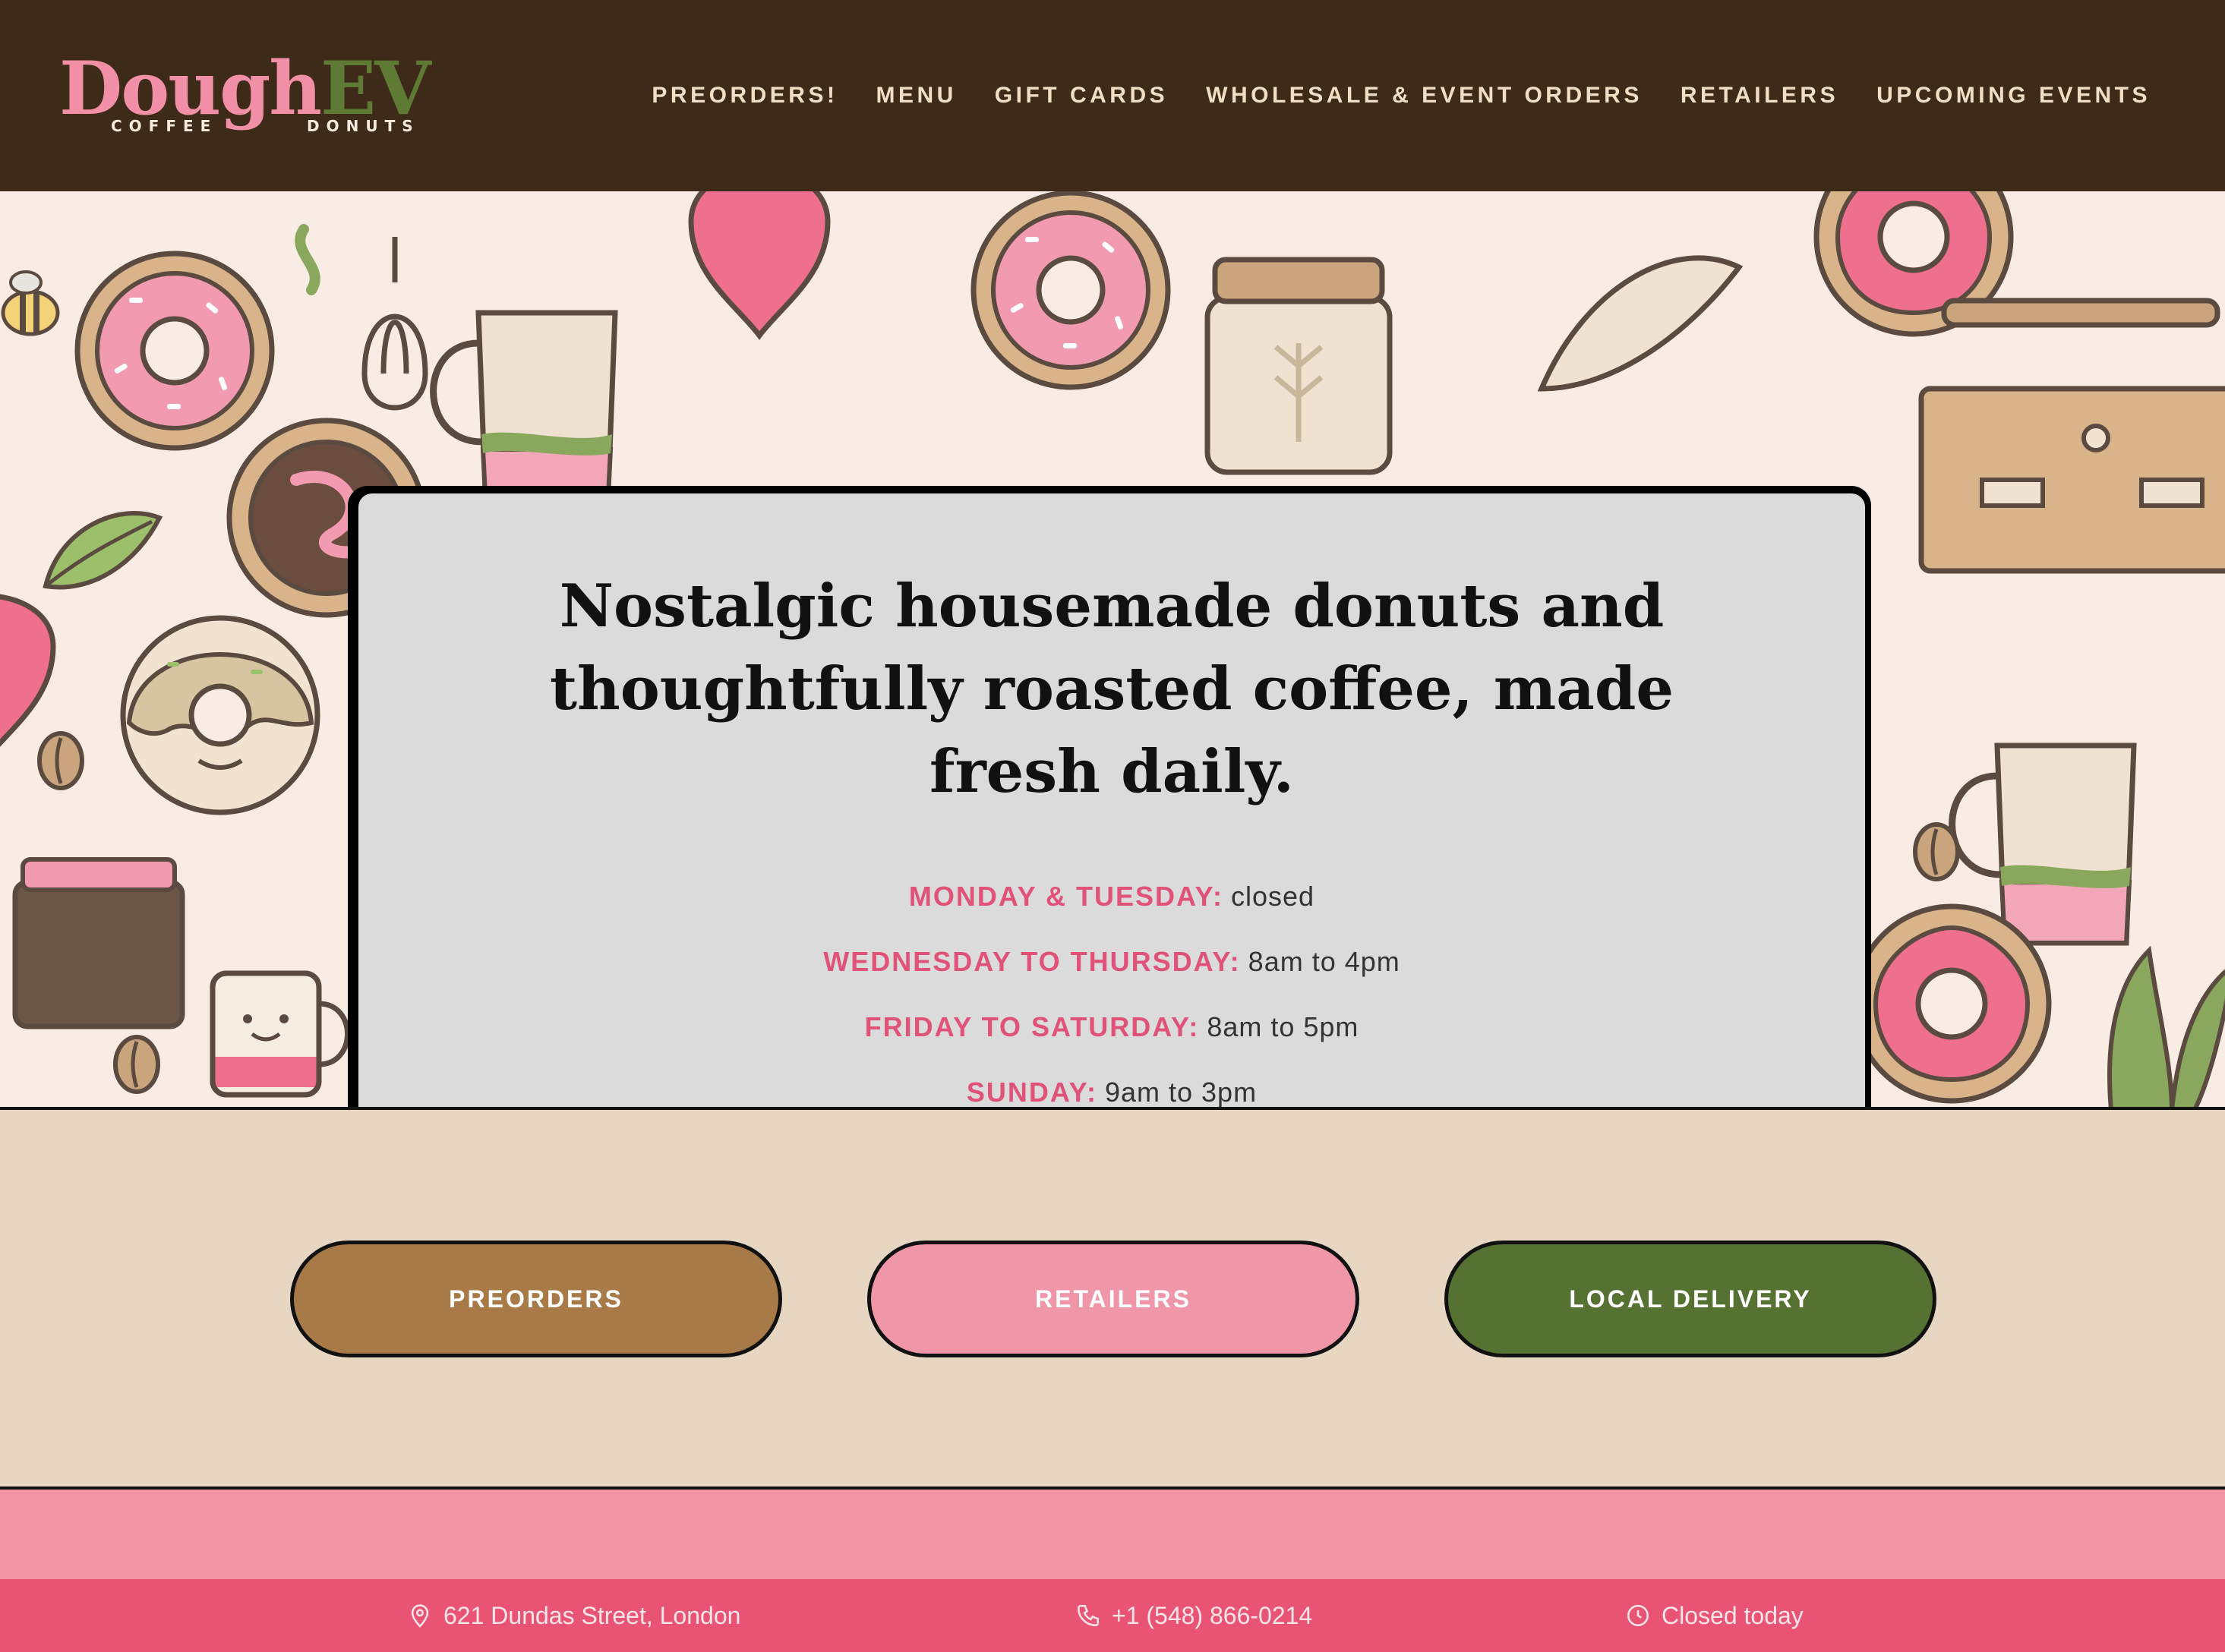 The image size is (2225, 1652). I want to click on nav-menu: MENU, so click(916, 96).